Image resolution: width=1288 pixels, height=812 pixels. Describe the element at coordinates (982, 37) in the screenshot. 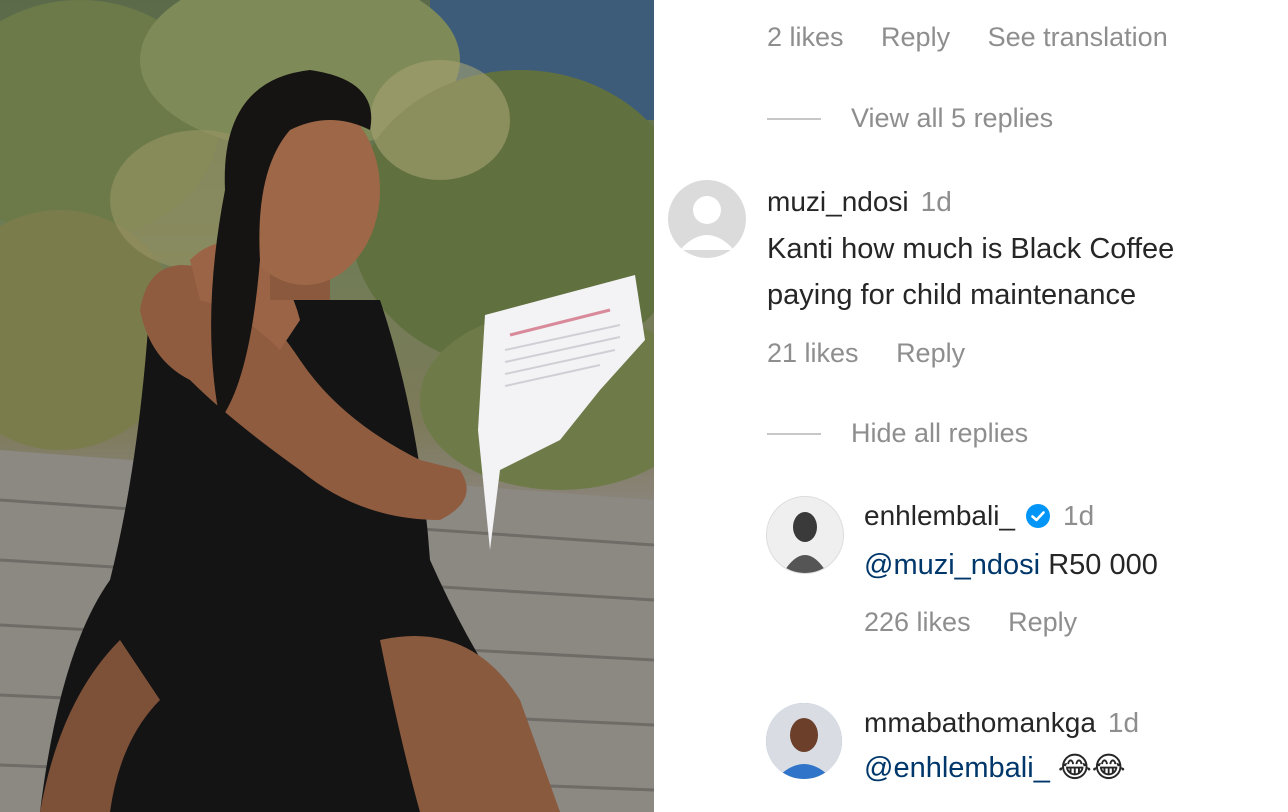

I see `comment-actions: 2 likes Reply See translation` at that location.